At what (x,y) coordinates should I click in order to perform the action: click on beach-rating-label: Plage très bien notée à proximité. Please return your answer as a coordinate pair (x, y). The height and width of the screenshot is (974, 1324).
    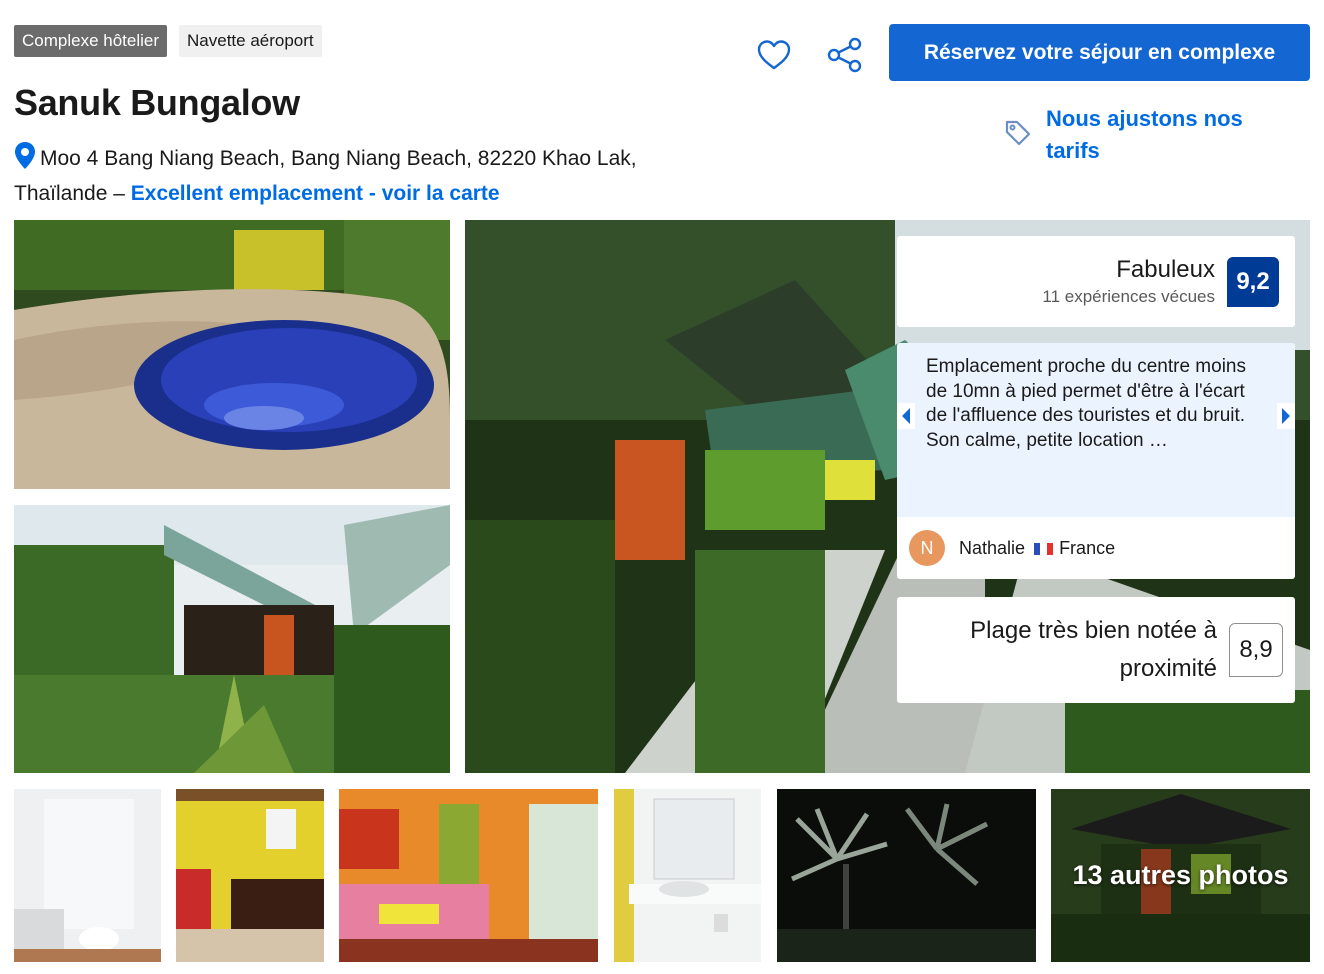
    Looking at the image, I should click on (1093, 649).